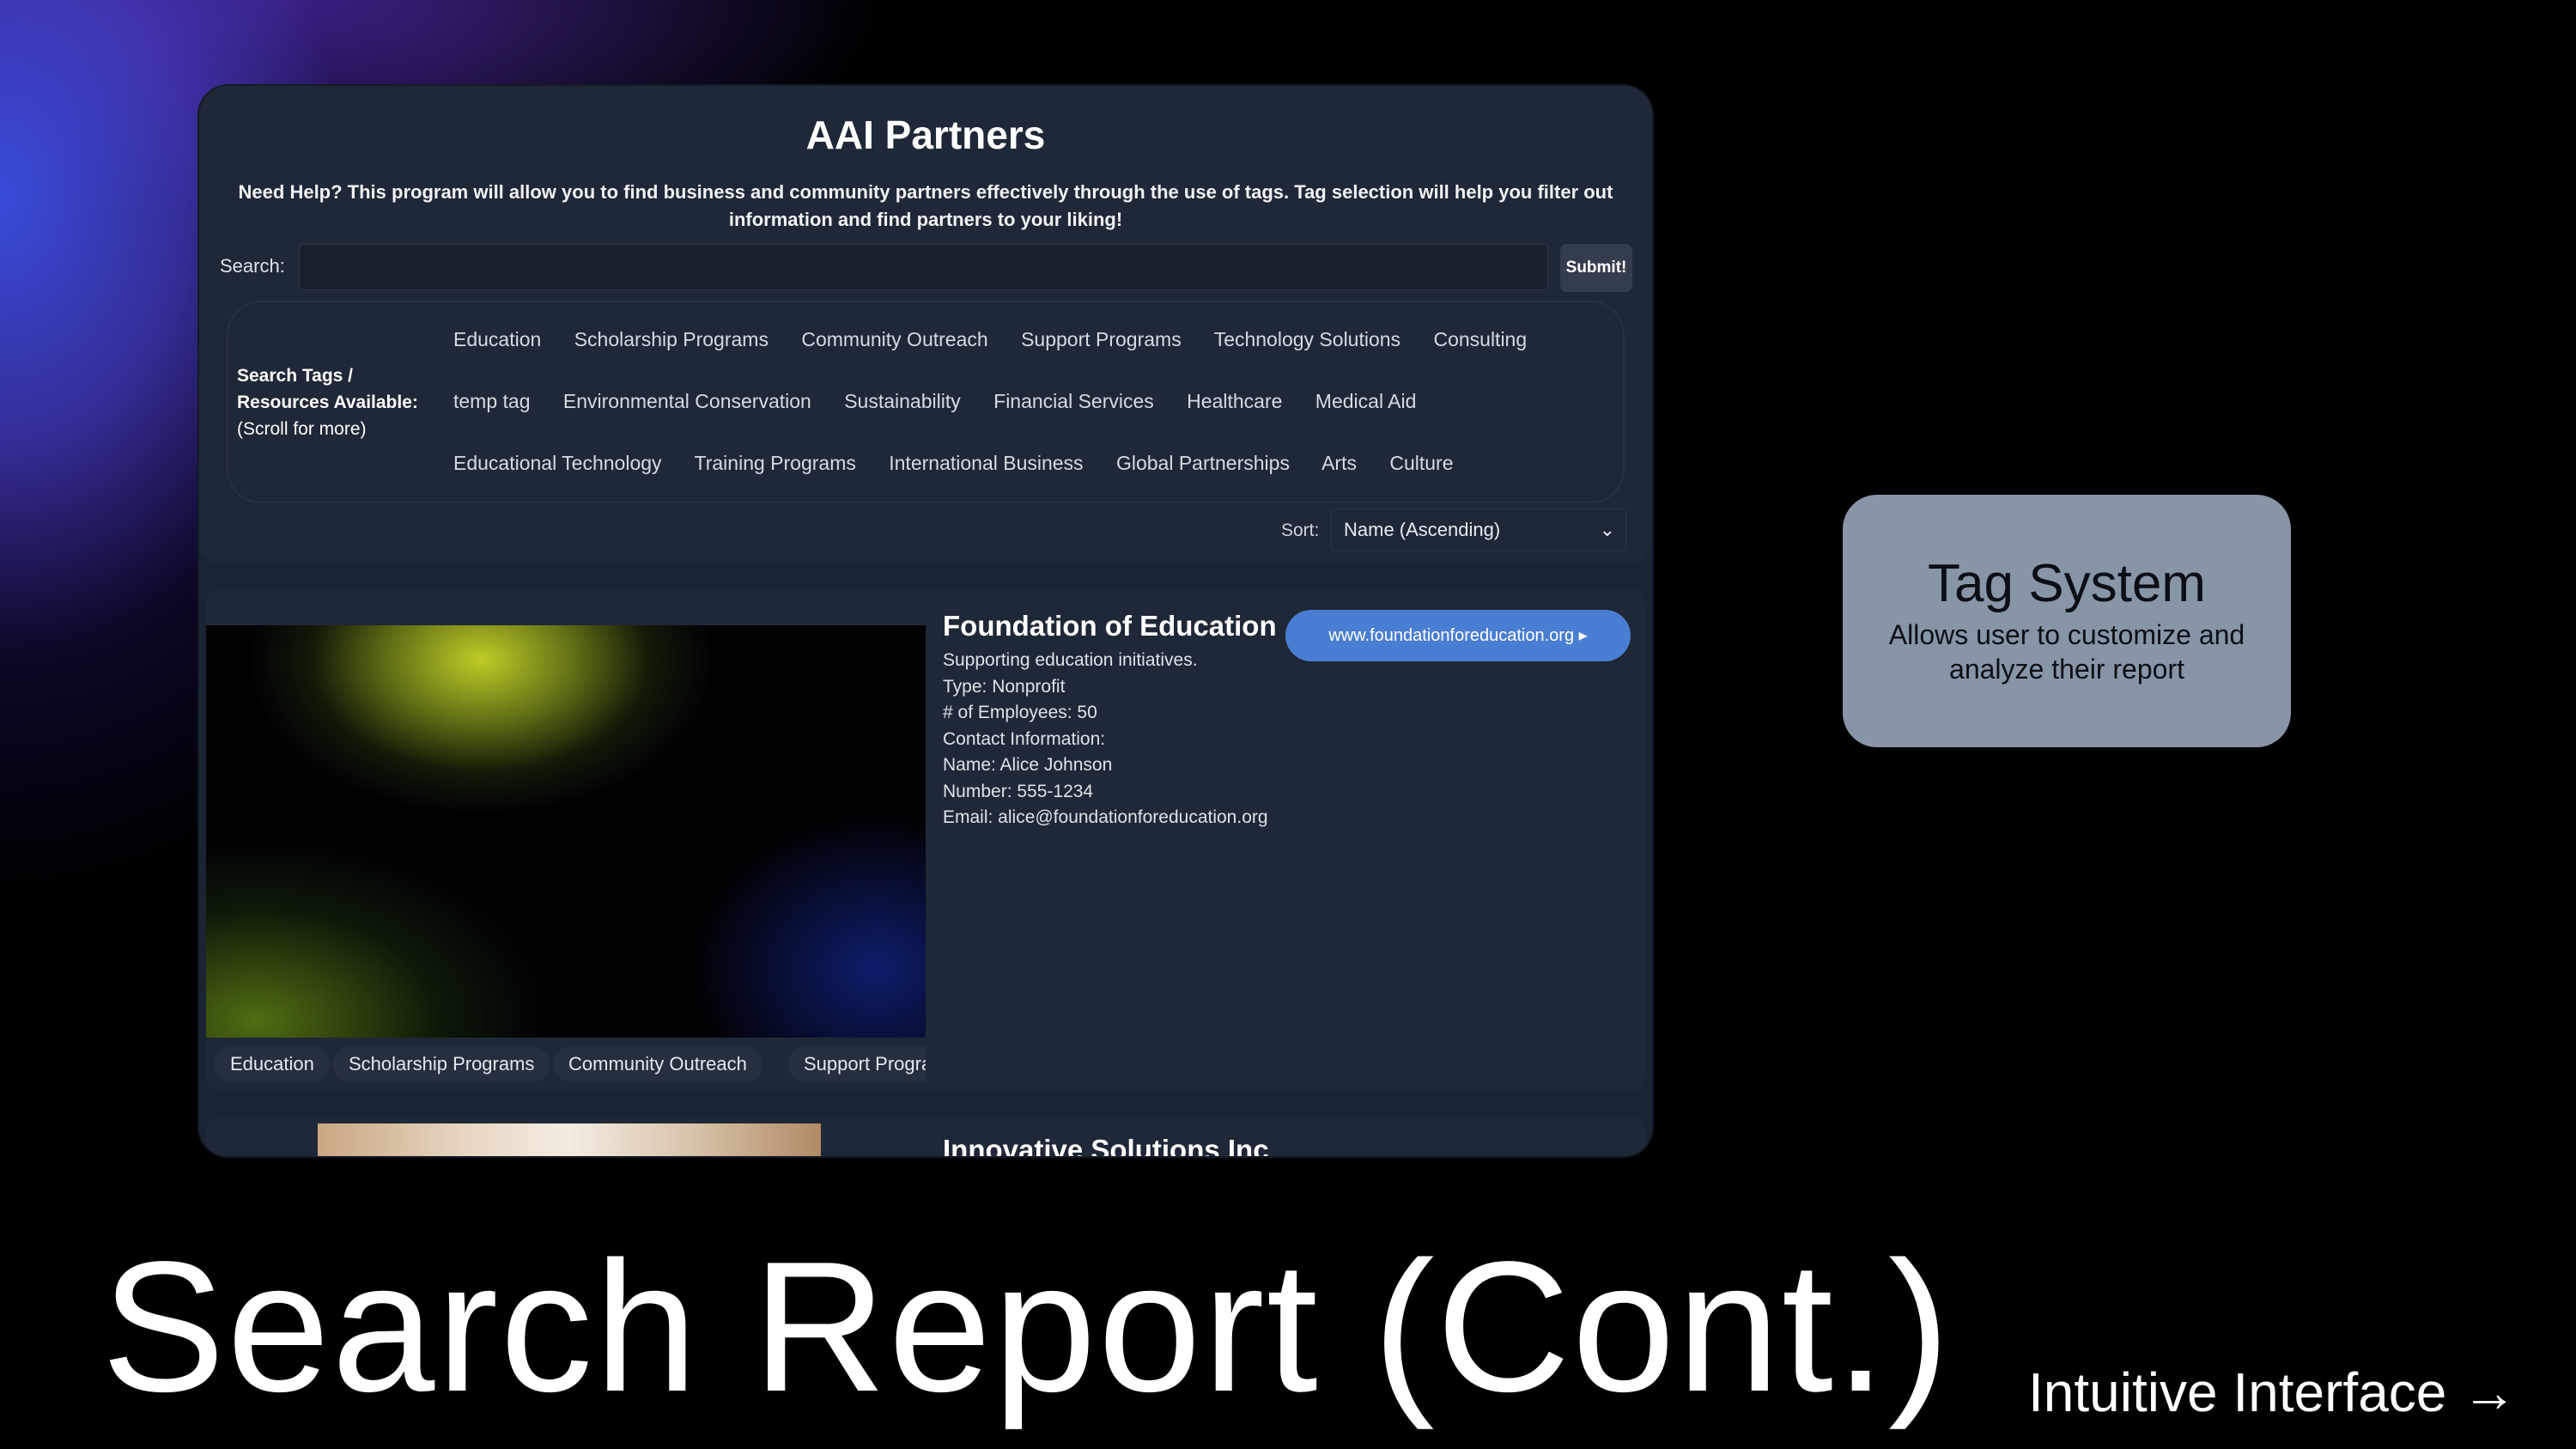 This screenshot has height=1449, width=2576. What do you see at coordinates (671, 339) in the screenshot?
I see `tag-scholarship-programs: Scholarship Programs` at bounding box center [671, 339].